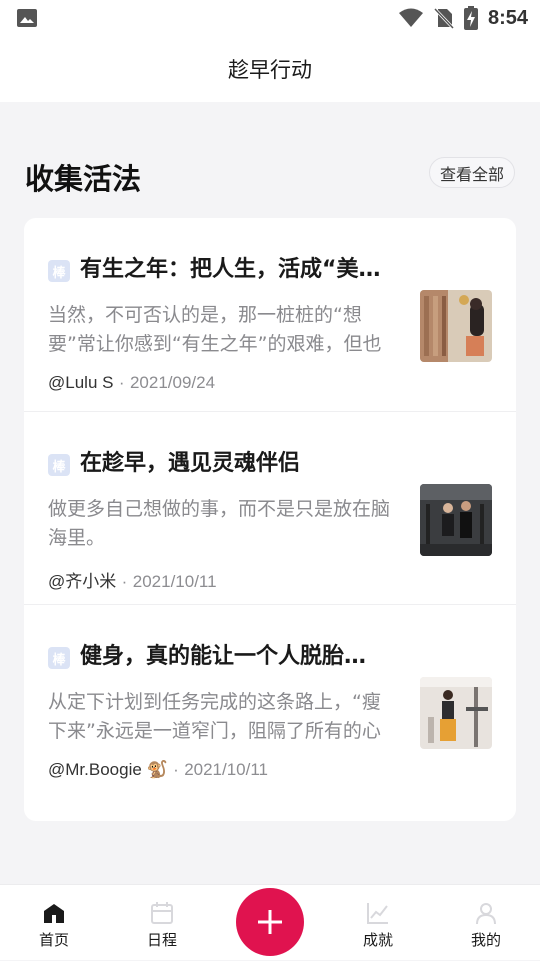  What do you see at coordinates (190, 463) in the screenshot?
I see `article-title: 在趁早，遇见灵魂伴侣` at bounding box center [190, 463].